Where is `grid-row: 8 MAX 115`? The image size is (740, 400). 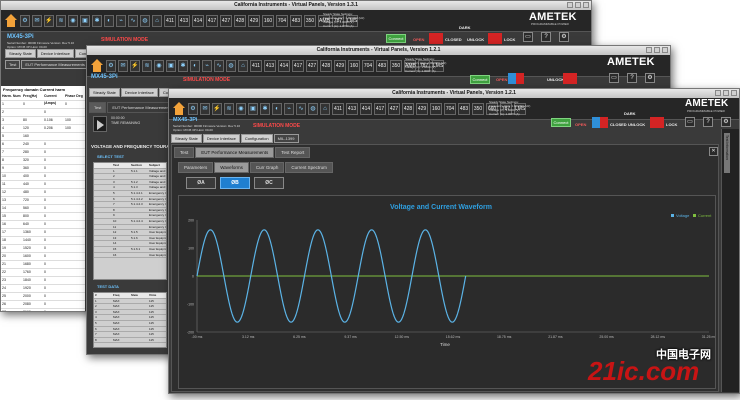
grid-row: 8 MAX 115 is located at coordinates (130, 341).